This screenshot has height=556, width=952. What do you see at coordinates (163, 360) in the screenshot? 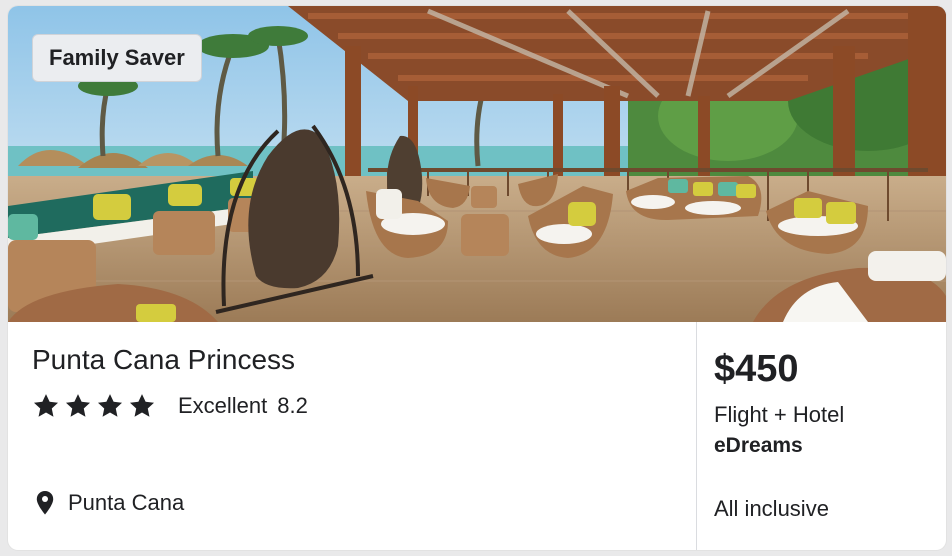
I see `hotel-name: Punta Cana Princess` at bounding box center [163, 360].